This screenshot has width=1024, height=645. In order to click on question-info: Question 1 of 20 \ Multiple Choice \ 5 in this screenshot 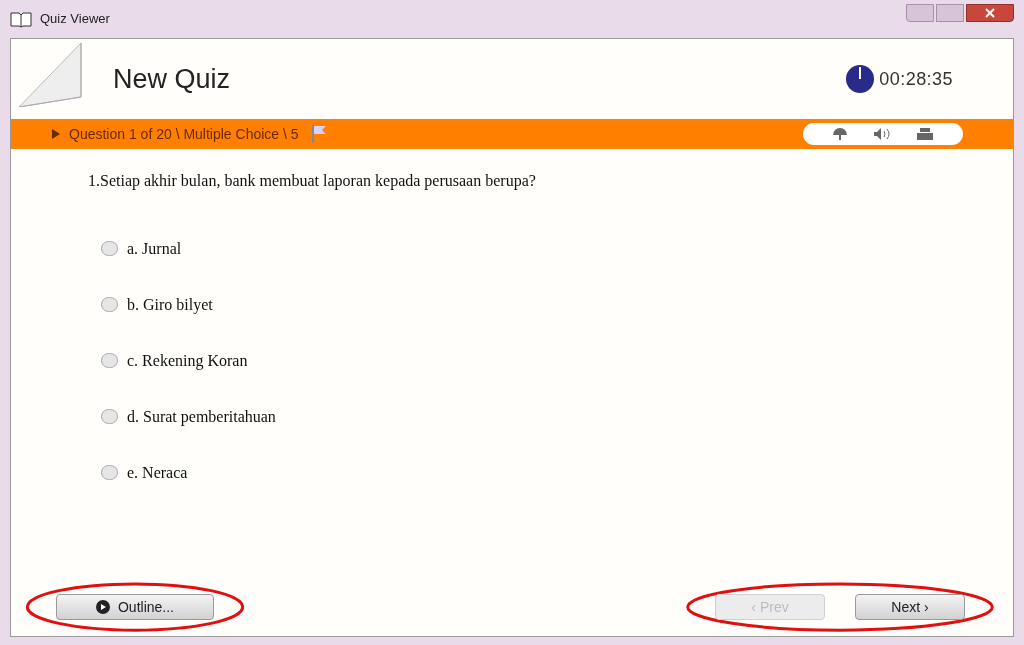, I will do `click(184, 134)`.